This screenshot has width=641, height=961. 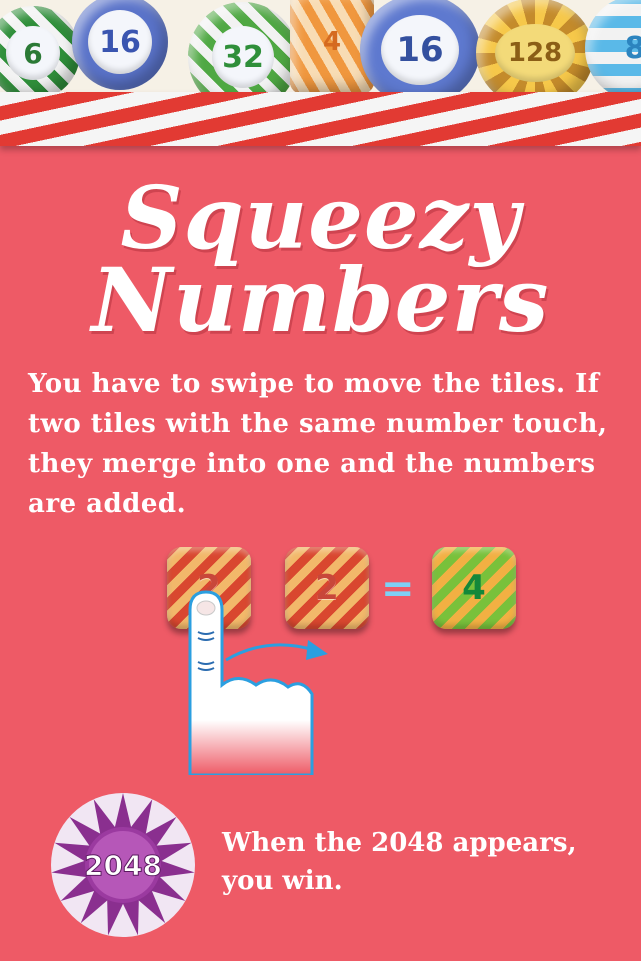 What do you see at coordinates (332, 42) in the screenshot?
I see `ball-number: 4` at bounding box center [332, 42].